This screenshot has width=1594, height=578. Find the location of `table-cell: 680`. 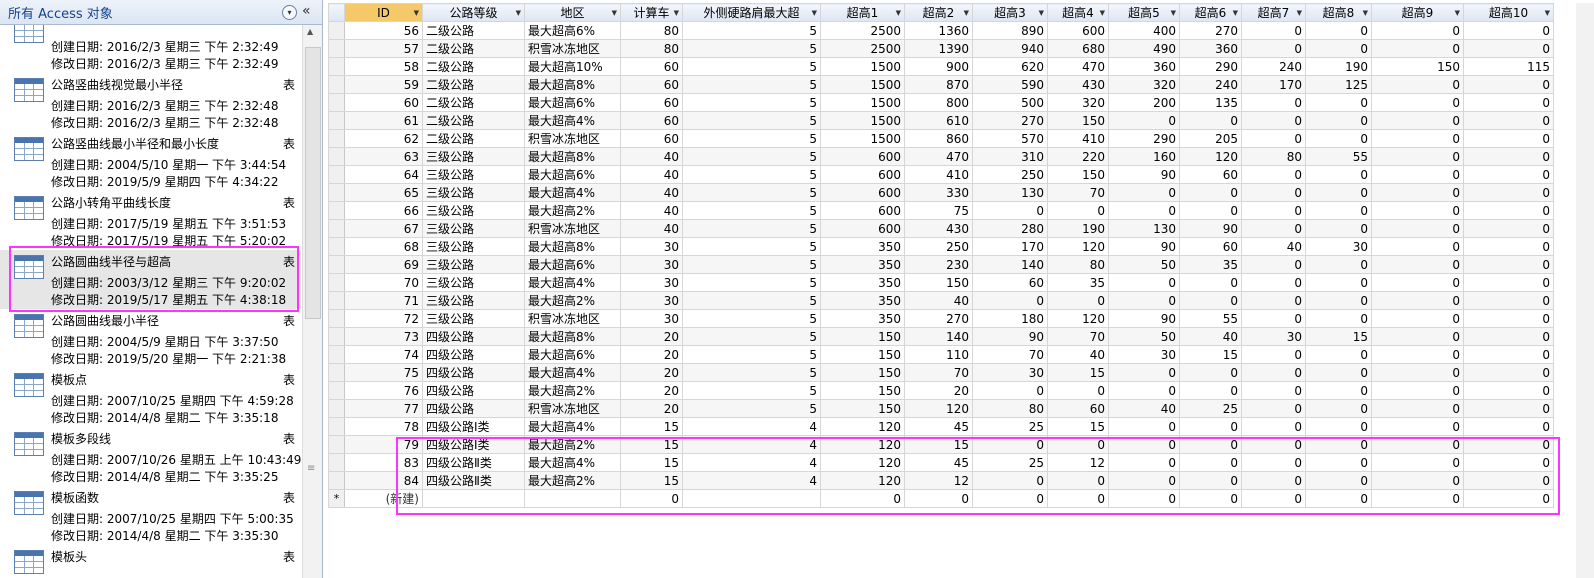

table-cell: 680 is located at coordinates (1078, 48).